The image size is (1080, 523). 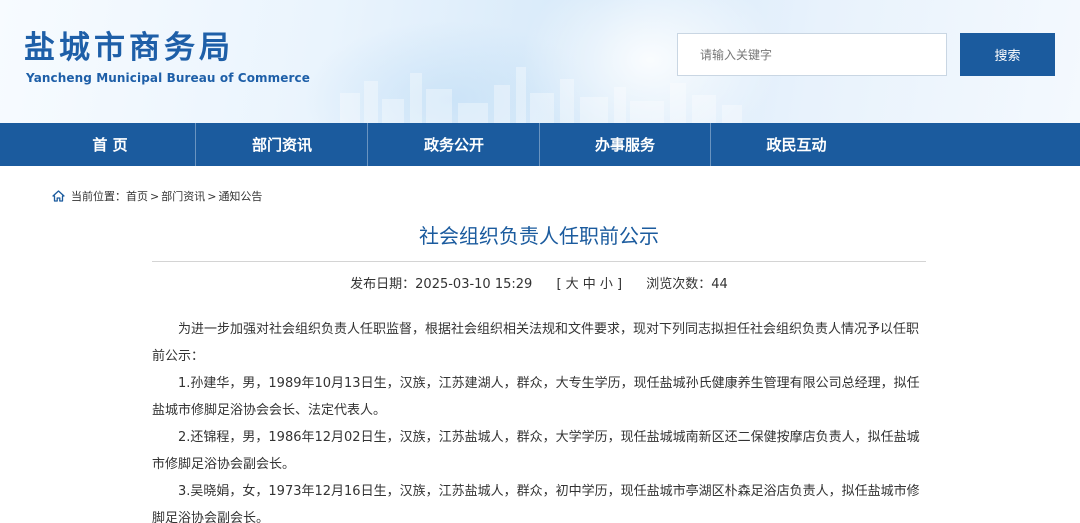 What do you see at coordinates (539, 261) in the screenshot?
I see `title-divider` at bounding box center [539, 261].